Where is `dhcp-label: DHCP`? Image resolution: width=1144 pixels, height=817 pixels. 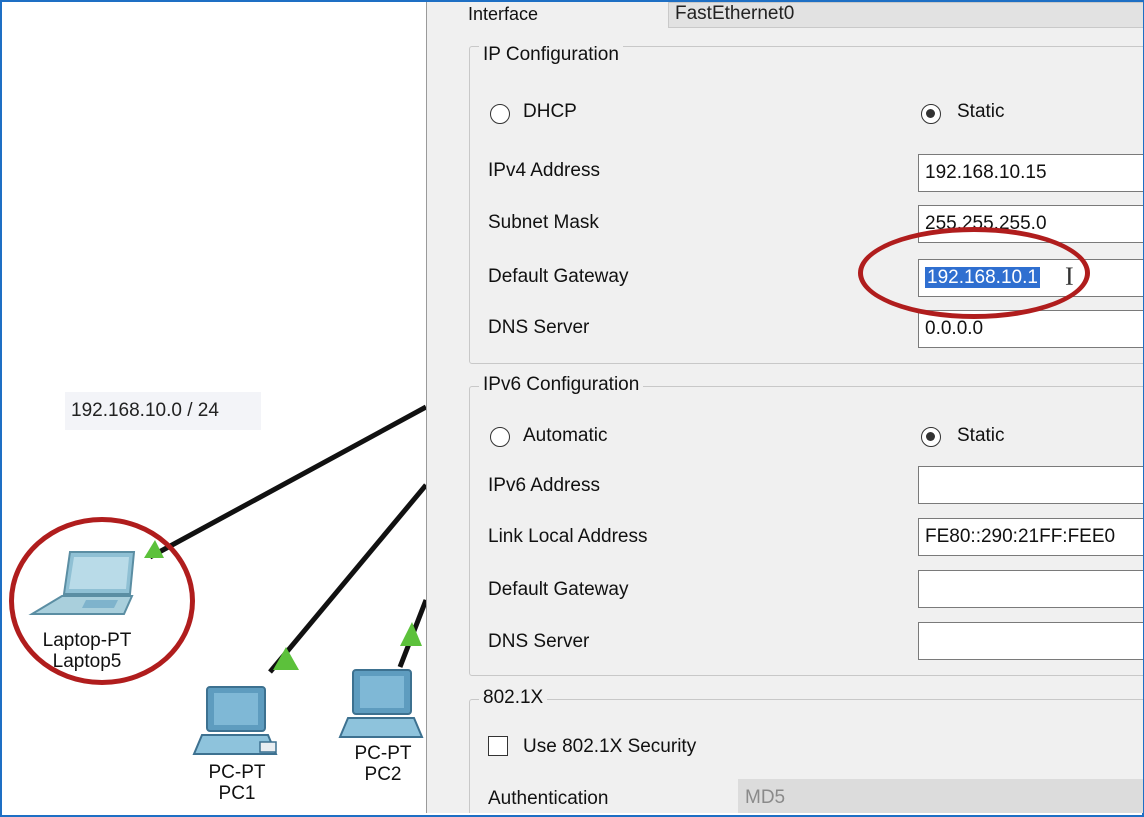
dhcp-label: DHCP is located at coordinates (550, 112).